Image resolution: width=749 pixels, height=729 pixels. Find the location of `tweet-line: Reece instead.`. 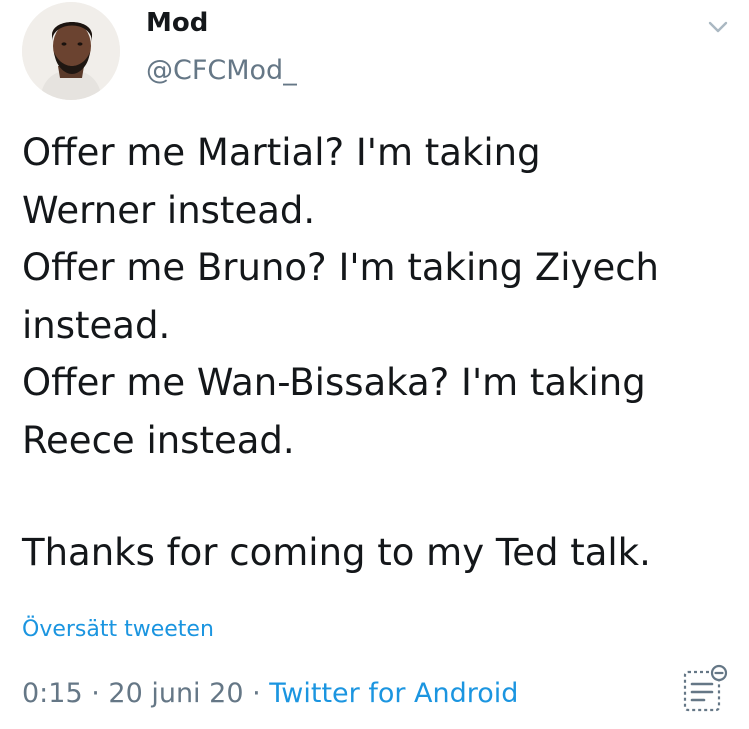

tweet-line: Reece instead. is located at coordinates (158, 440).